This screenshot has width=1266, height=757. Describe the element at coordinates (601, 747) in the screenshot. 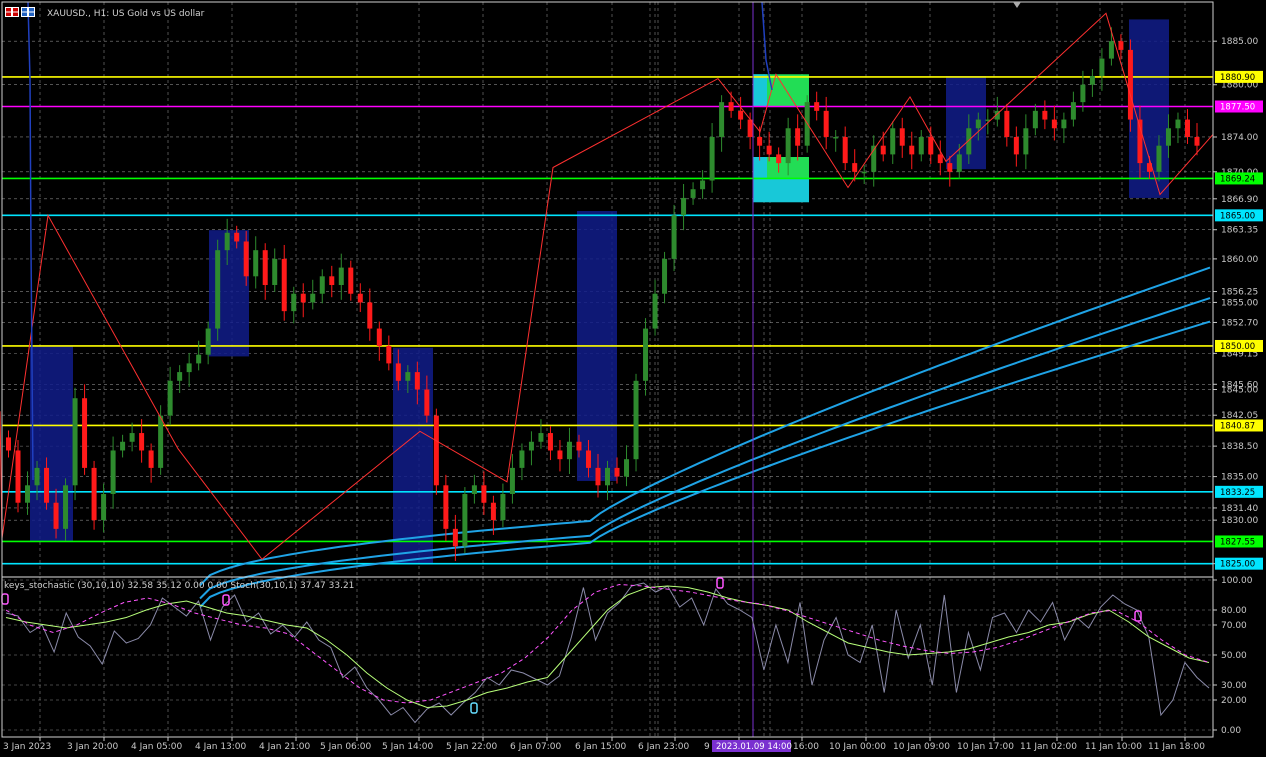

I see `time-tick-label: 6 Jan 15:00` at that location.